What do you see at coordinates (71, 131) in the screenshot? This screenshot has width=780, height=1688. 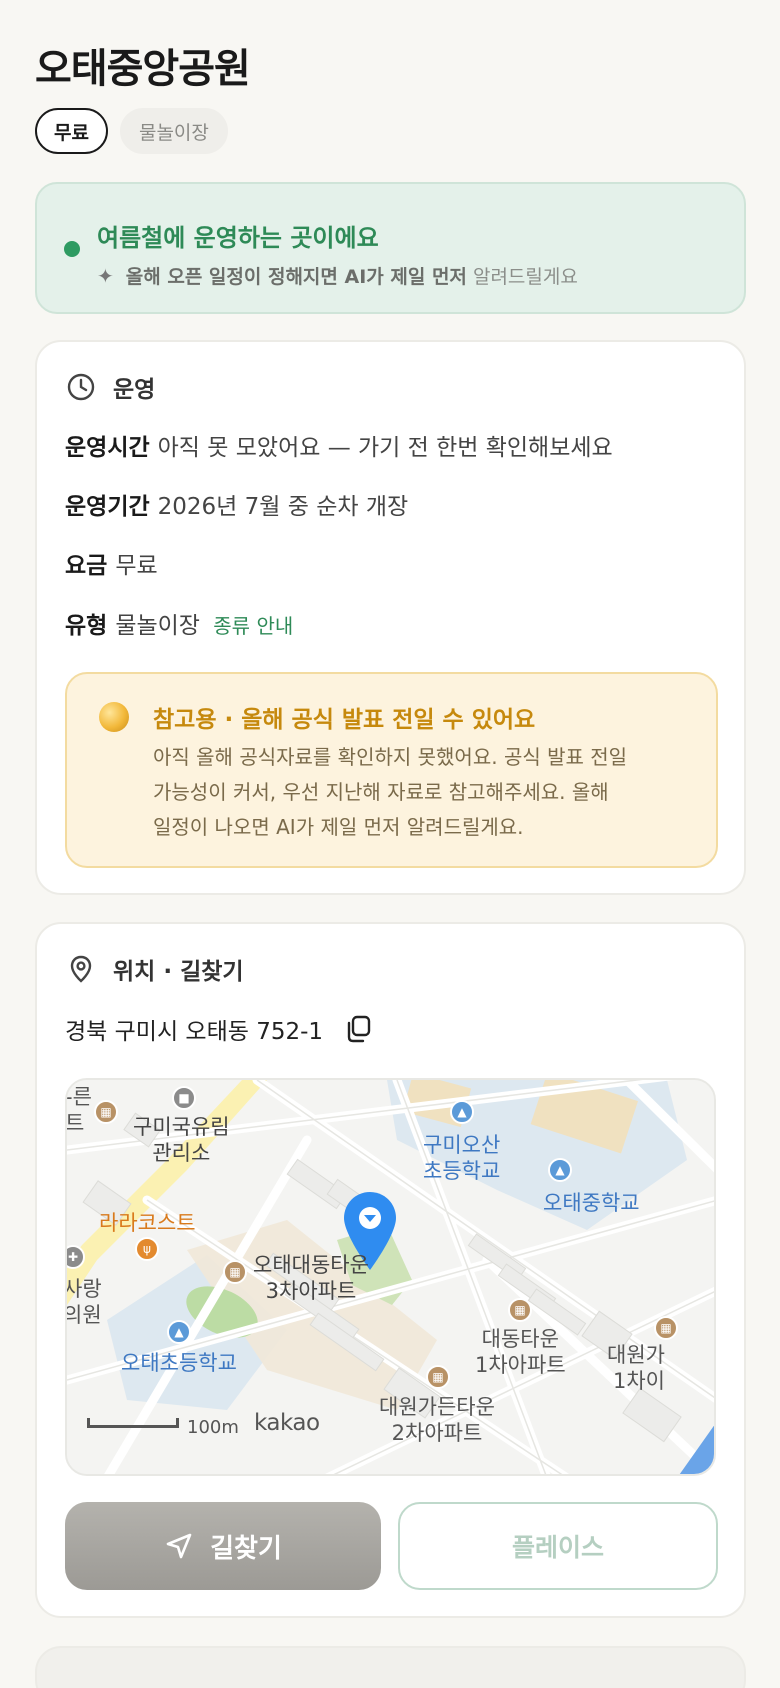 I see `chip-free: 무료` at bounding box center [71, 131].